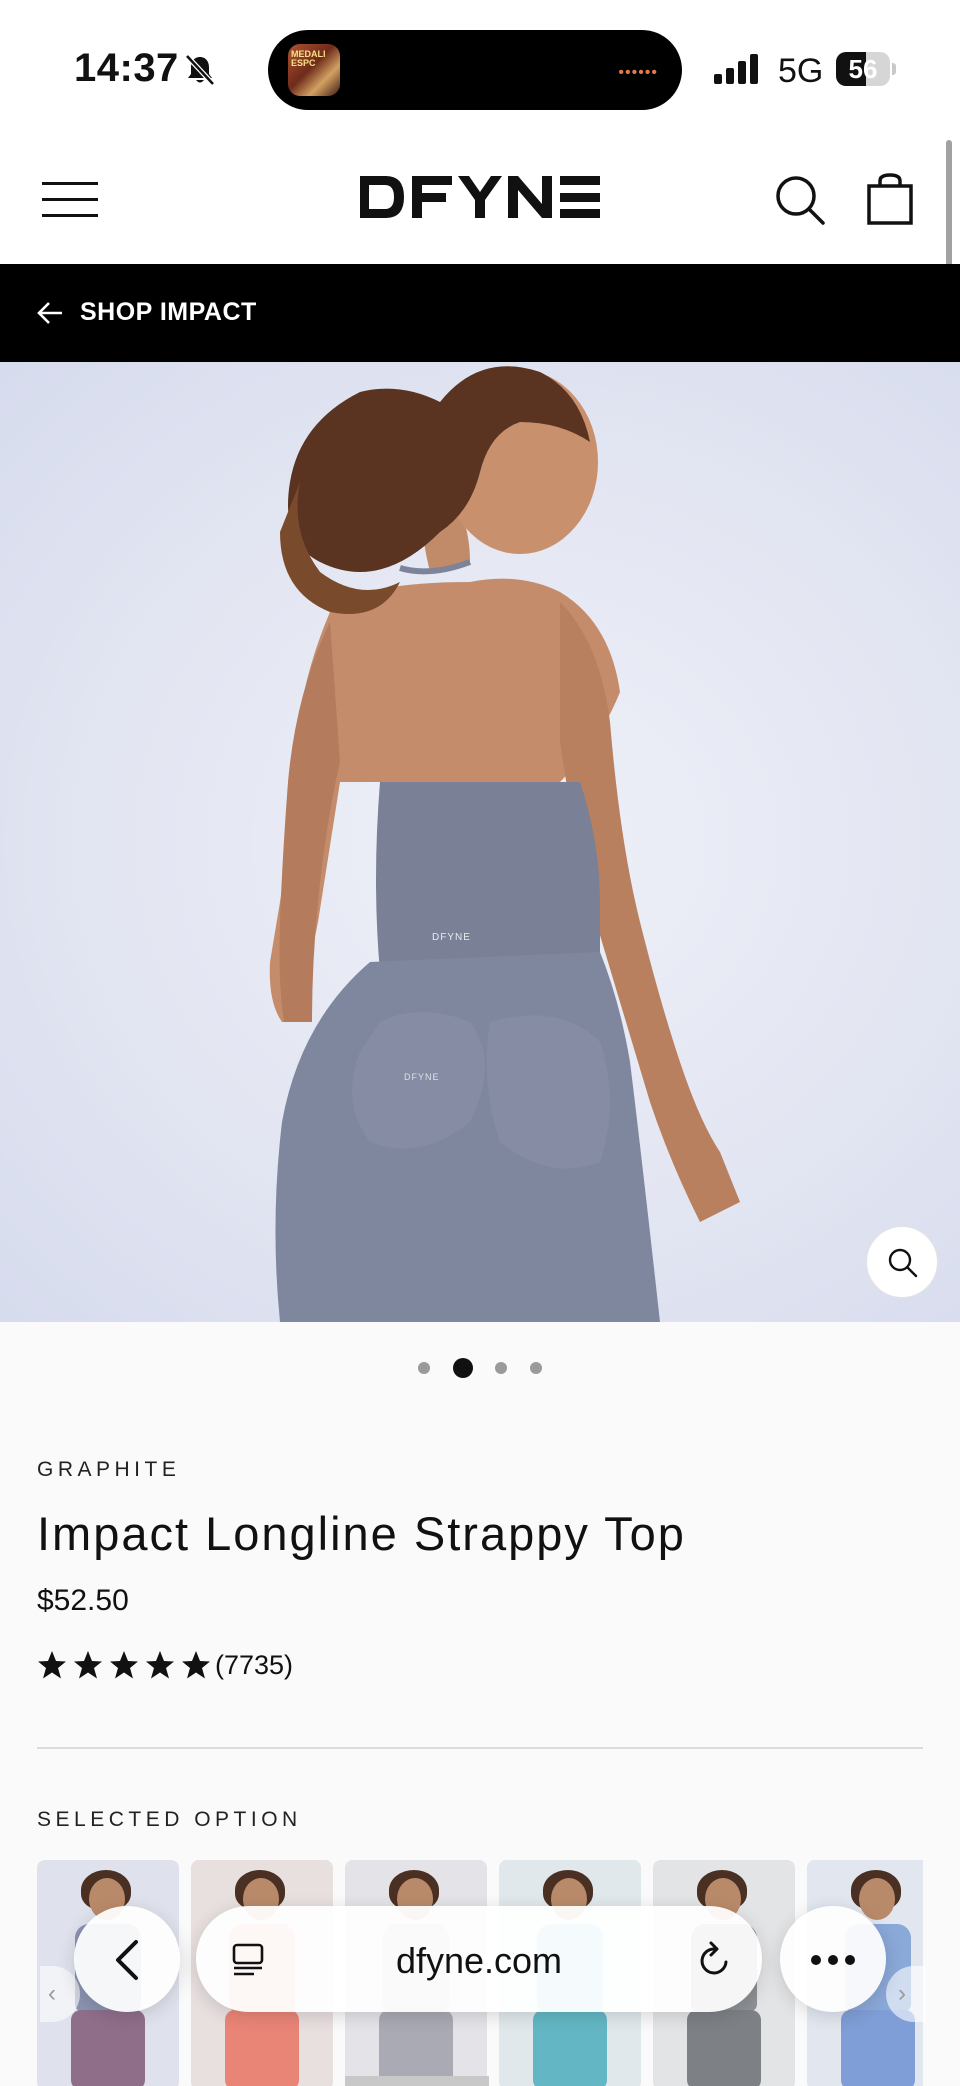  Describe the element at coordinates (736, 69) in the screenshot. I see `signal-icon` at that location.